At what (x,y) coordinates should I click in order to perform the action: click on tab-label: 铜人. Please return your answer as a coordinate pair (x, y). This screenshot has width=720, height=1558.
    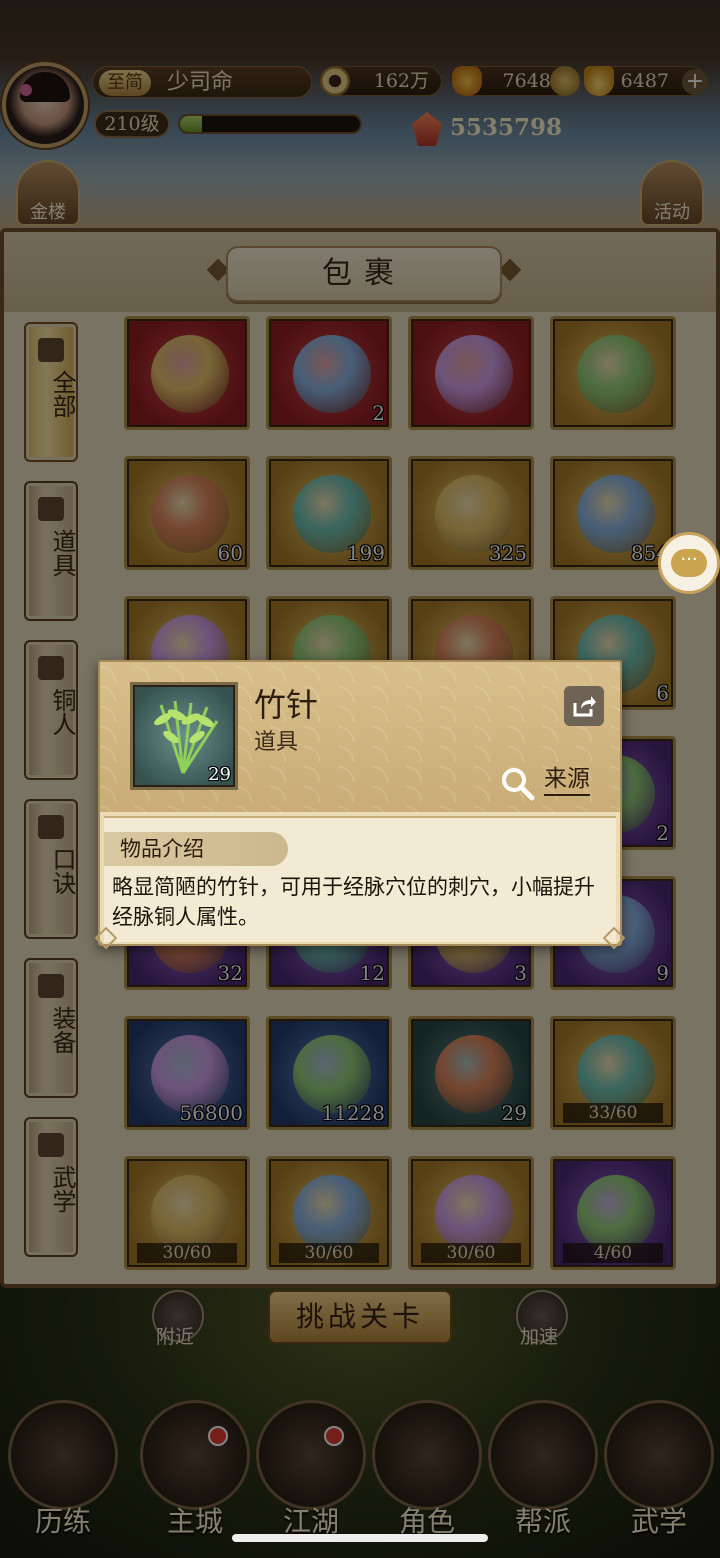
    Looking at the image, I should click on (62, 712).